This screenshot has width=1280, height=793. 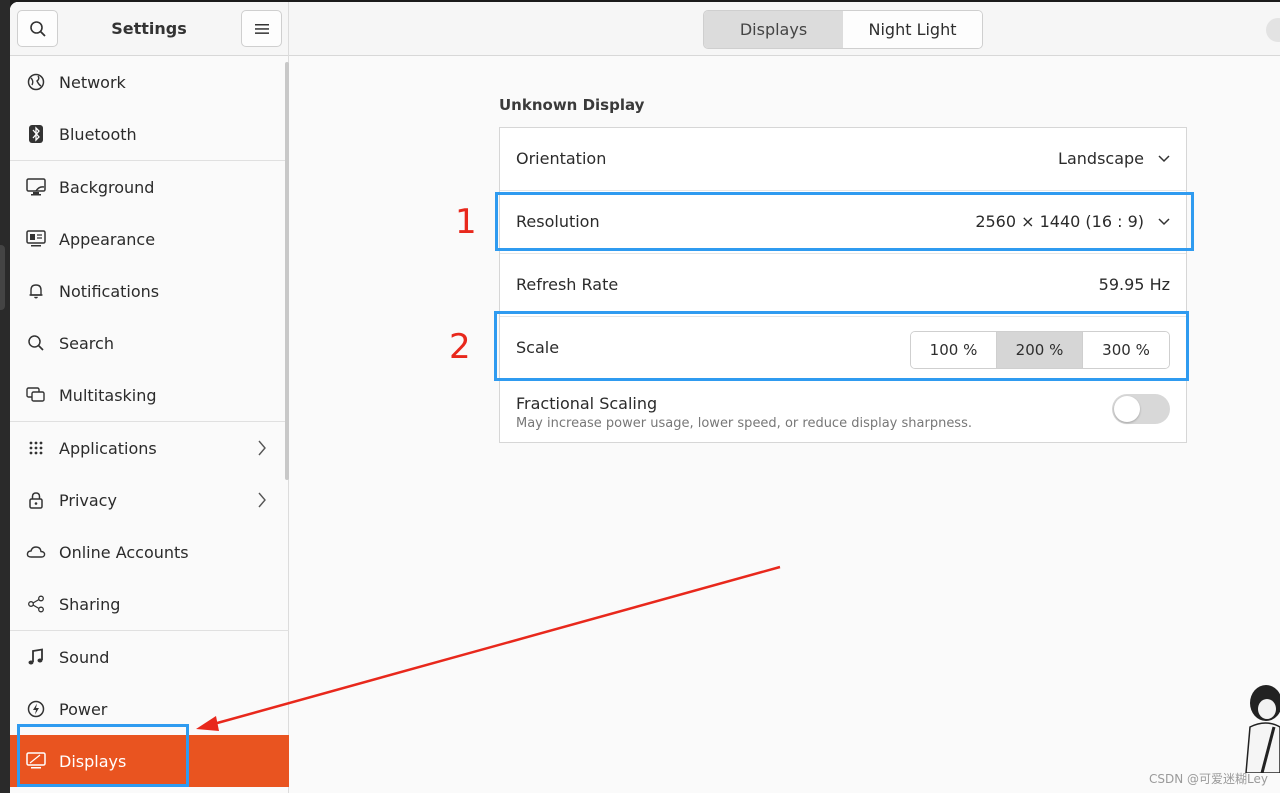 I want to click on multitasking-icon, so click(x=36, y=395).